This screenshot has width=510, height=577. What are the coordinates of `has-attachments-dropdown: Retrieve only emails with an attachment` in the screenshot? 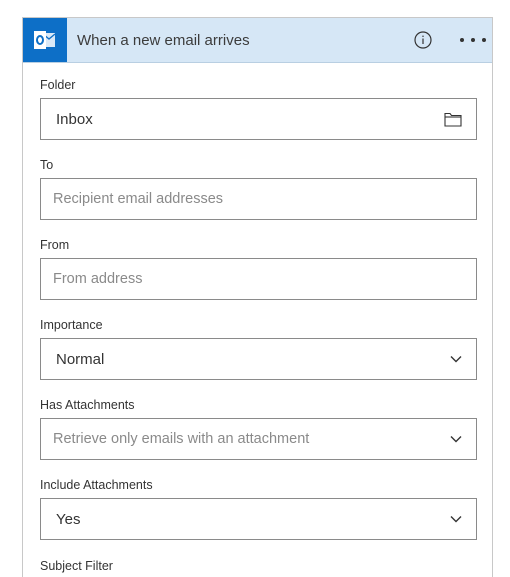 It's located at (258, 439).